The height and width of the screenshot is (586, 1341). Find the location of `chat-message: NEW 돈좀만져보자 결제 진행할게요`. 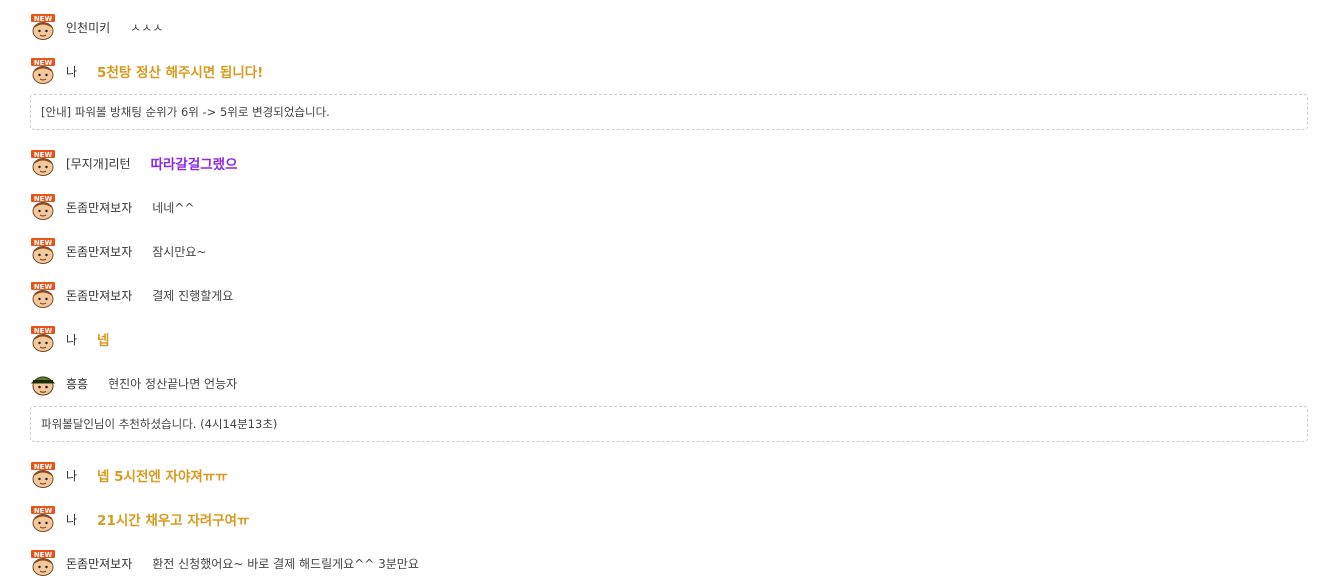

chat-message: NEW 돈좀만져보자 결제 진행할게요 is located at coordinates (131, 295).